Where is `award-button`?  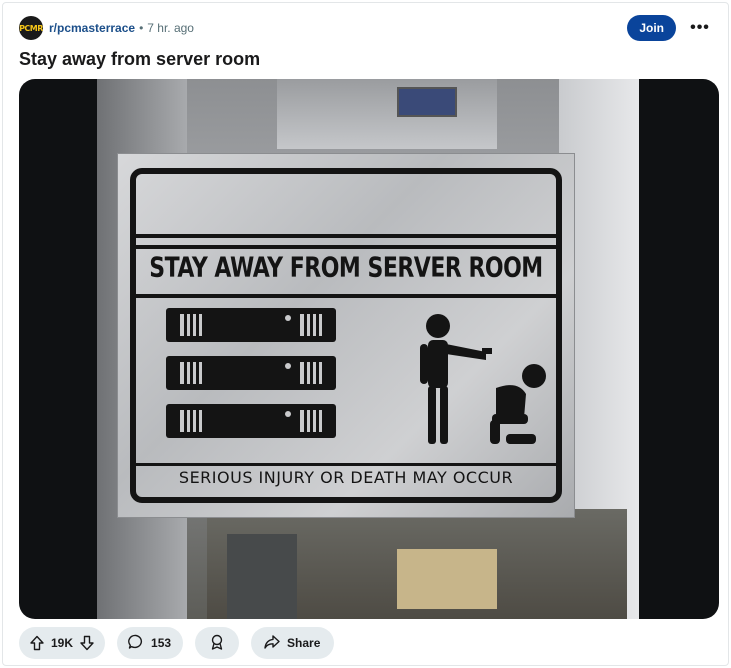 award-button is located at coordinates (217, 643).